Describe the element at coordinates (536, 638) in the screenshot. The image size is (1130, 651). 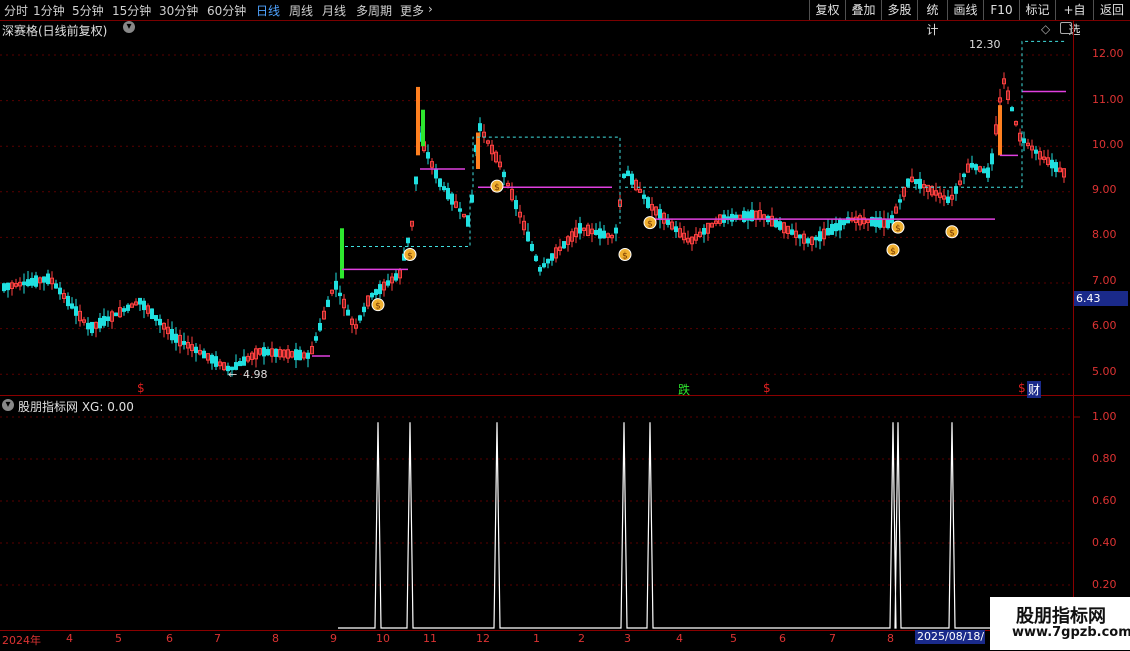
I see `month-label: 1` at that location.